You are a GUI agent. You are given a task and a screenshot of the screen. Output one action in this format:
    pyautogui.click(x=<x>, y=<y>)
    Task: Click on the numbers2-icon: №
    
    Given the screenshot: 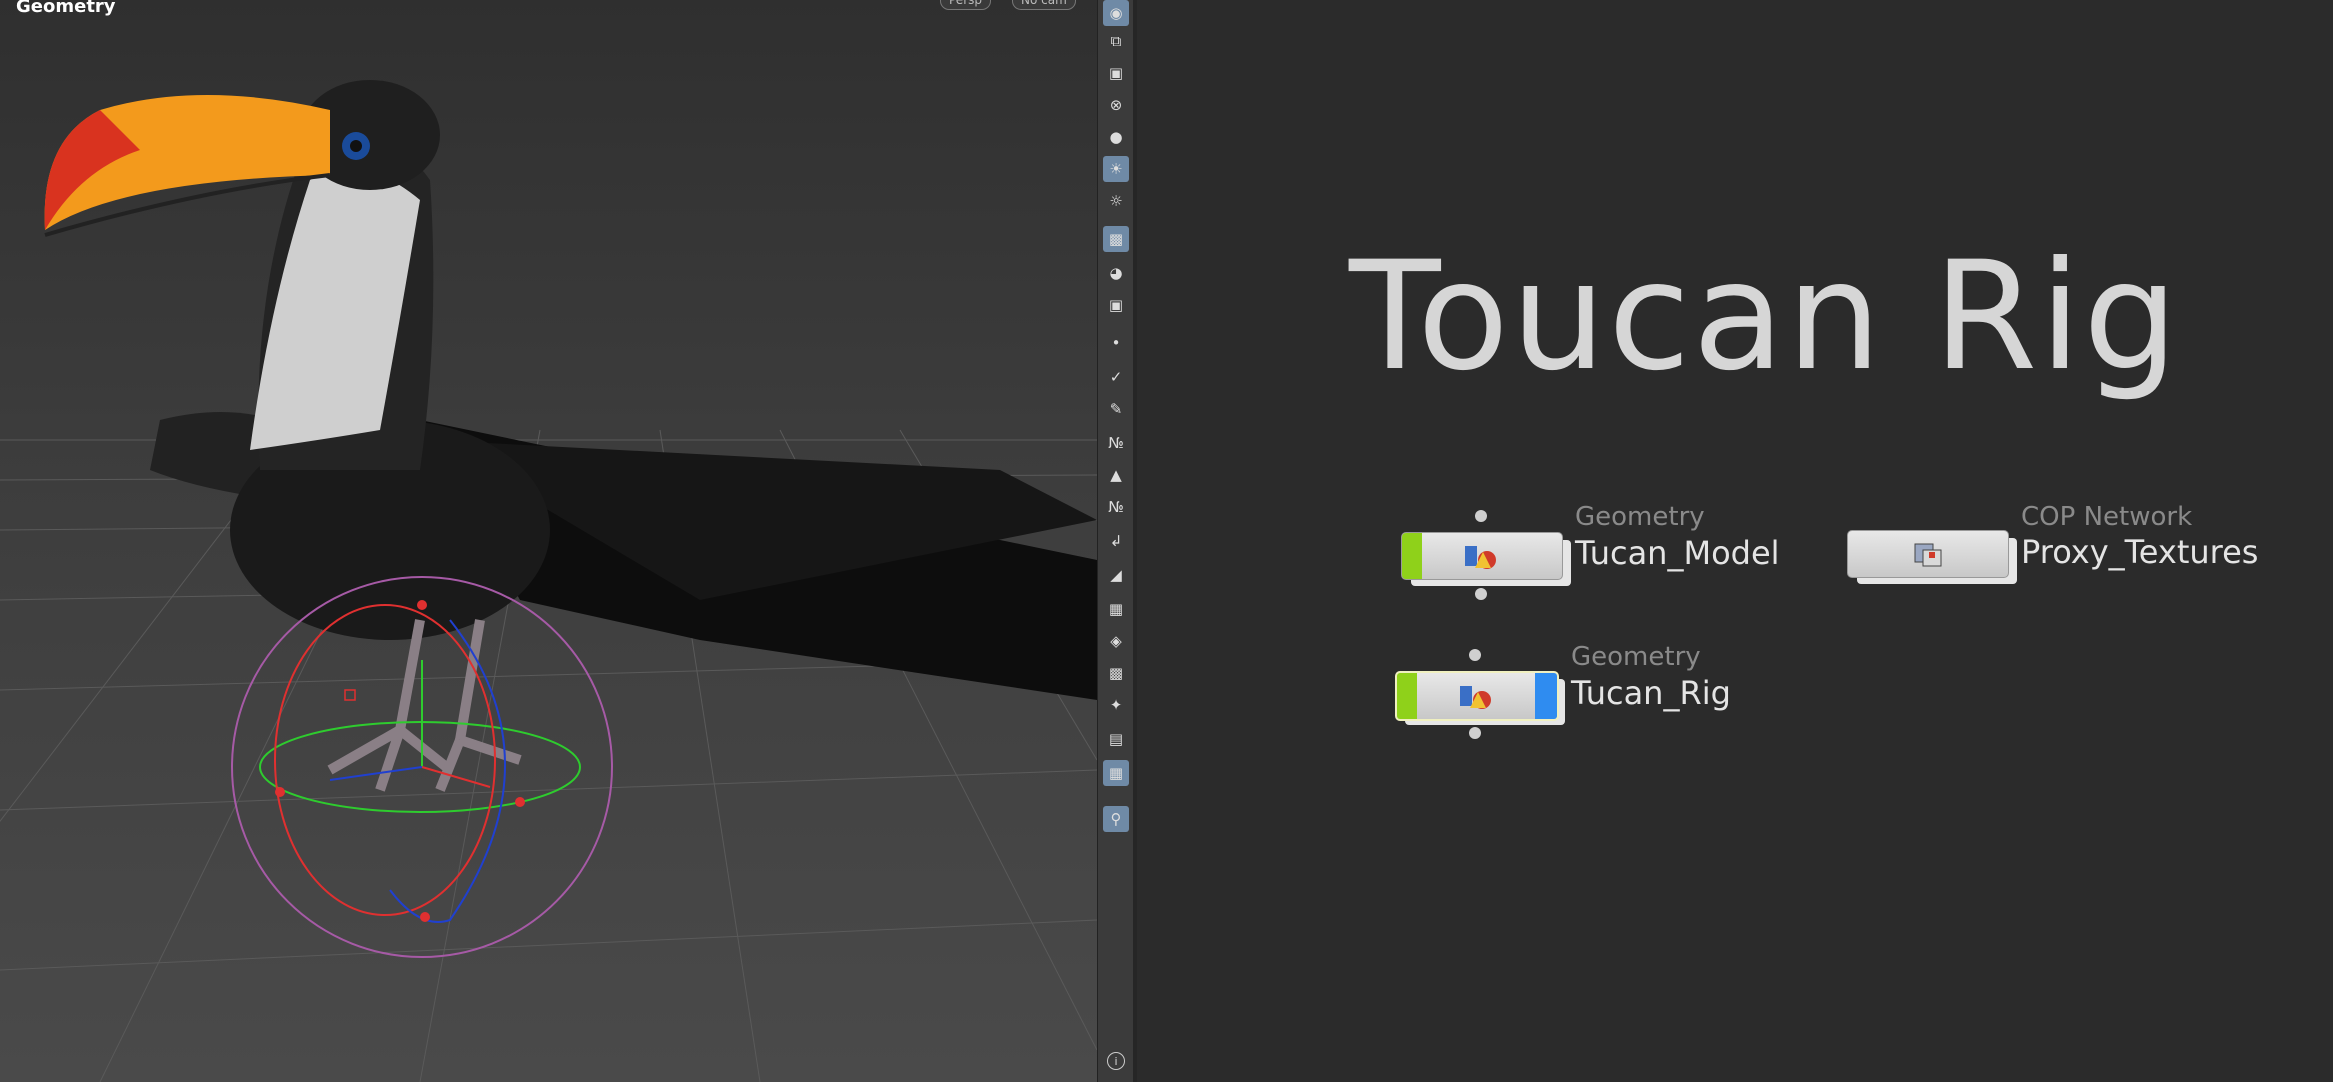 What is the action you would take?
    pyautogui.click(x=1116, y=507)
    